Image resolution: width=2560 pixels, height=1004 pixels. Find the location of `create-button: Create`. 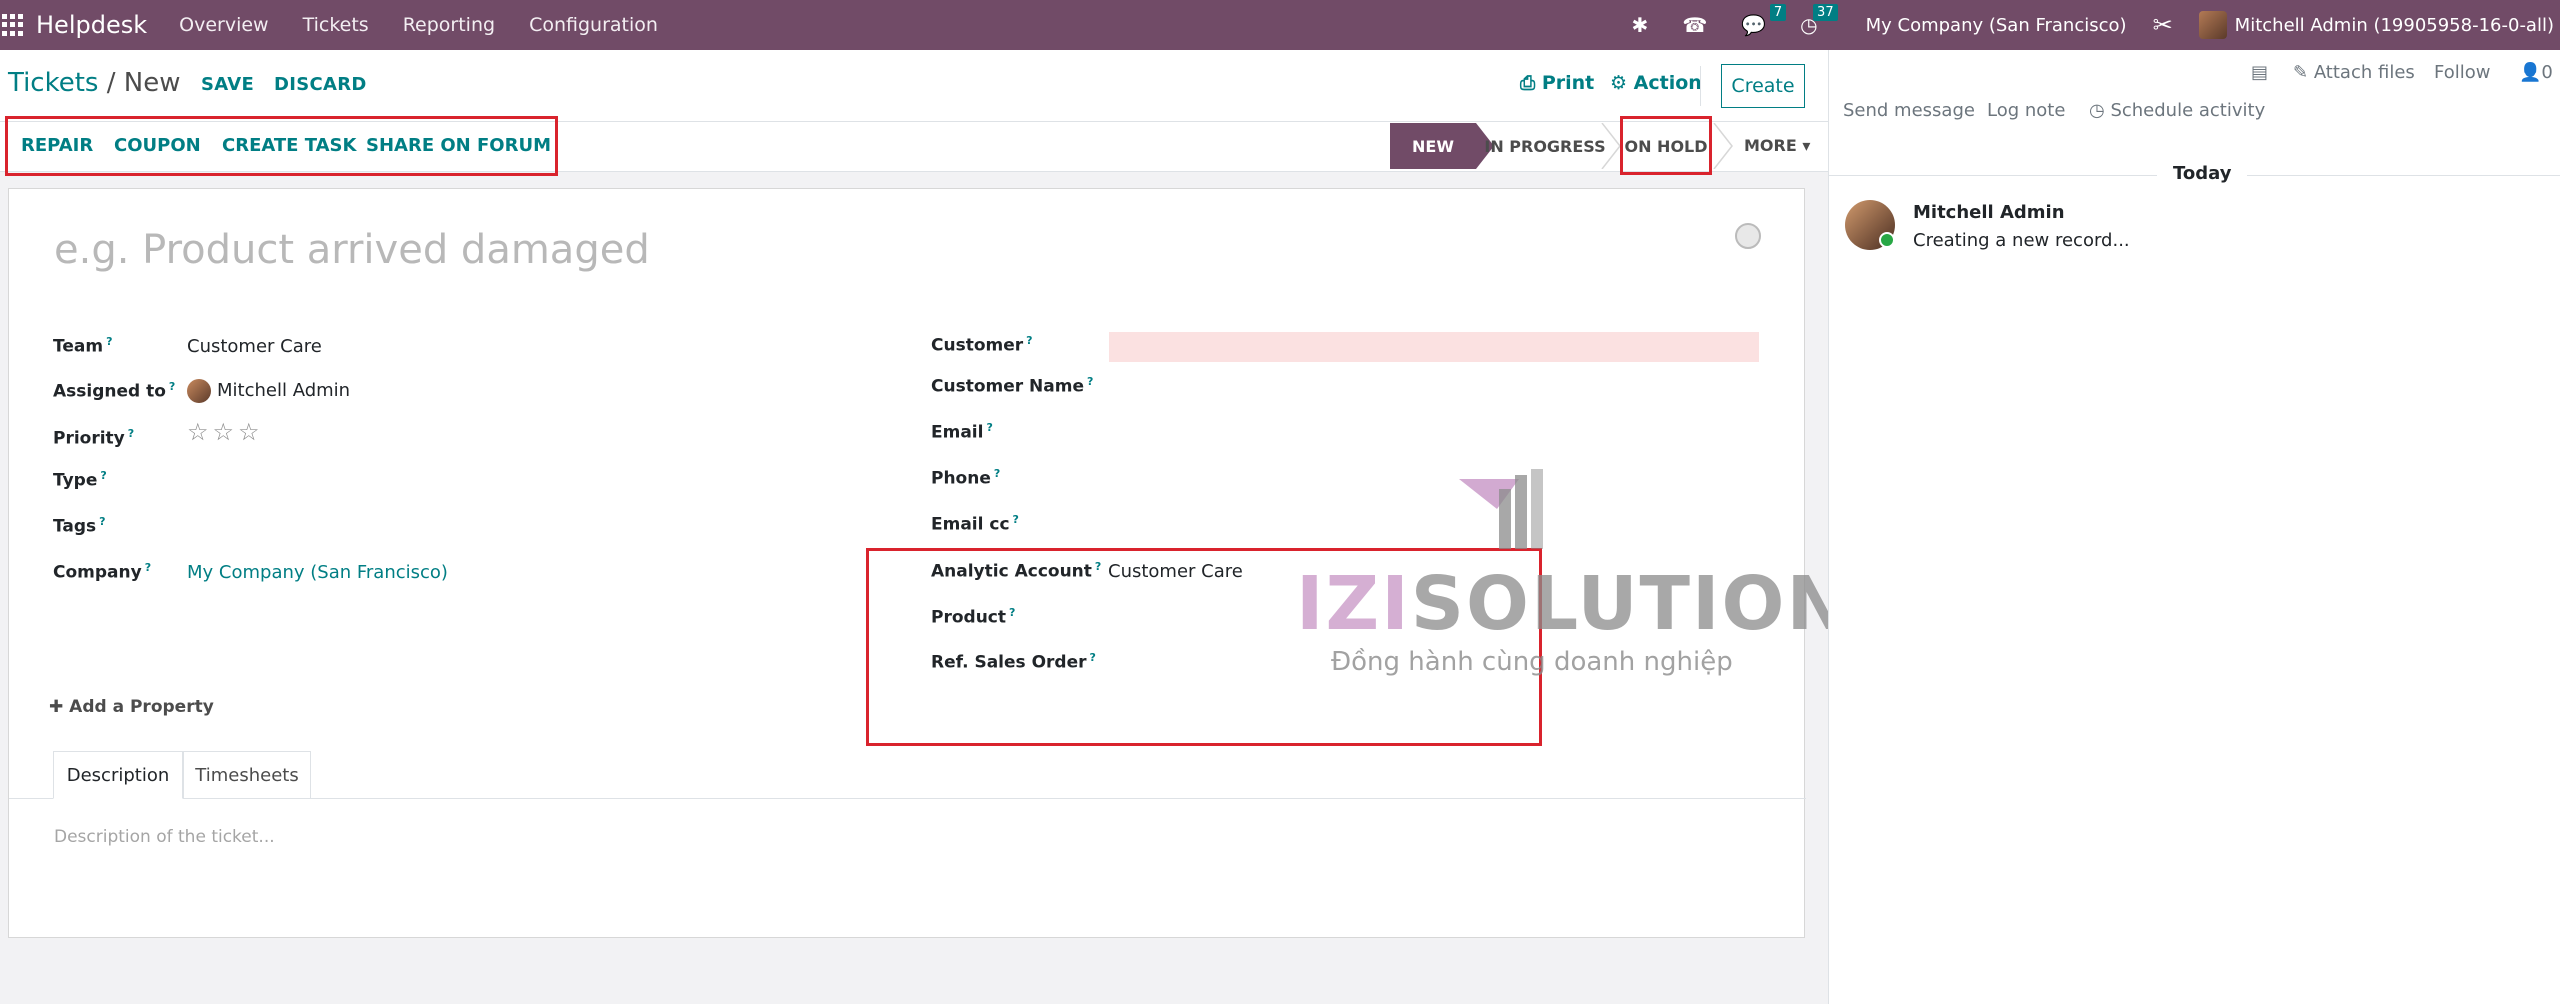

create-button: Create is located at coordinates (1763, 86).